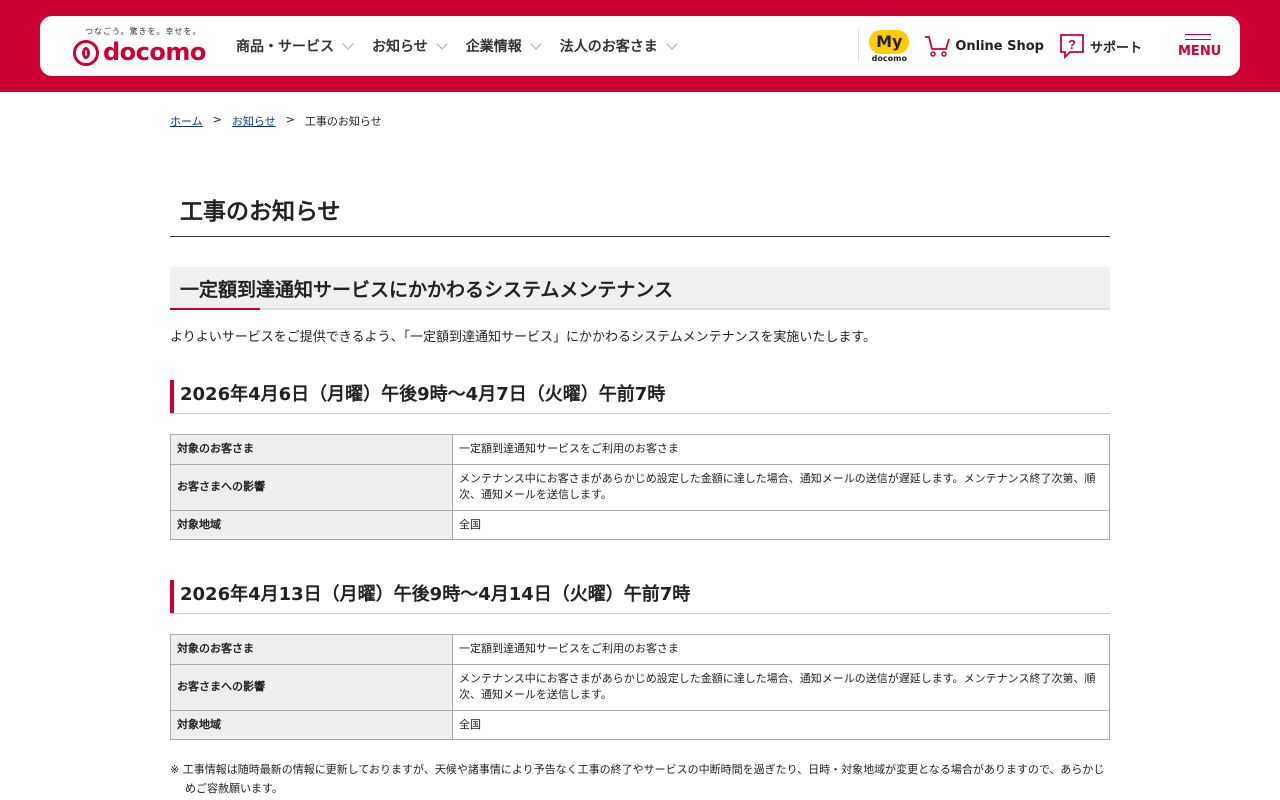 The image size is (1280, 800). I want to click on my-docomo-button: My docomo, so click(889, 46).